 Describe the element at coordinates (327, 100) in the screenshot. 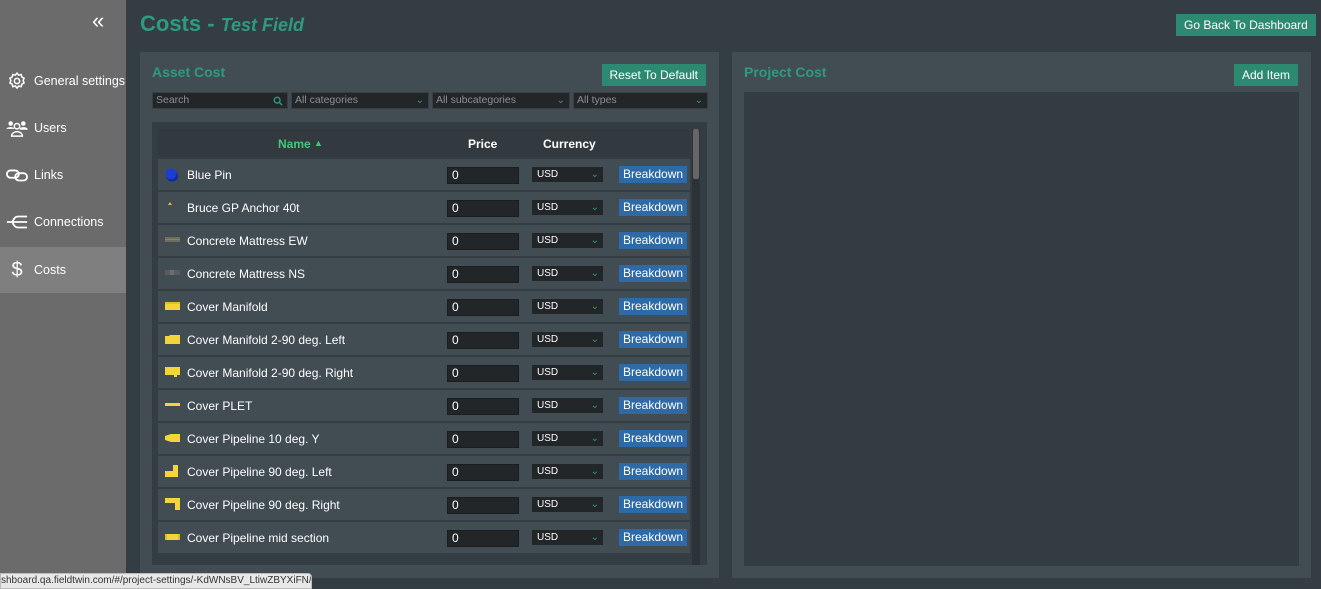

I see `categories-value: All categories` at that location.